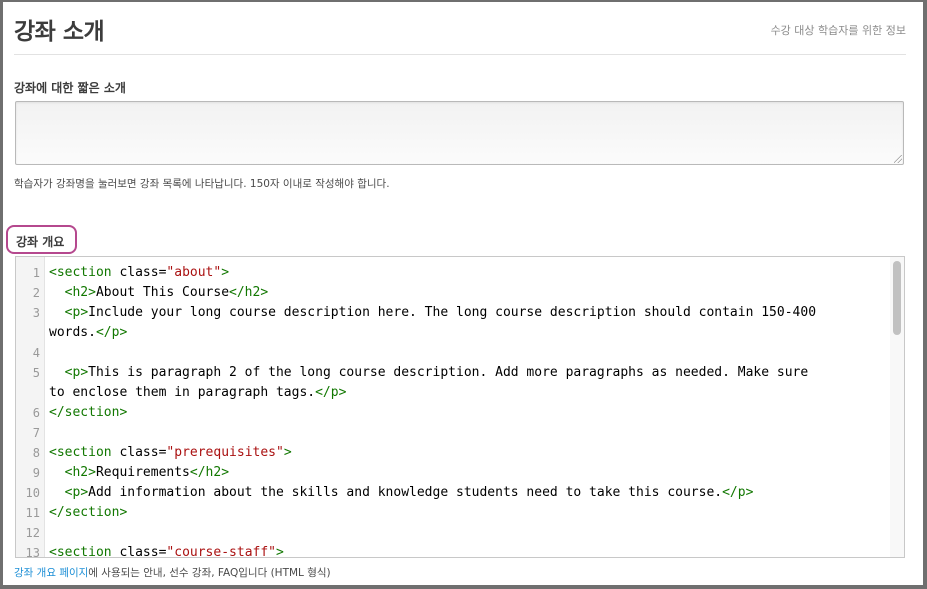 This screenshot has height=589, width=927. I want to click on code-line: 2 <h2>About This Course</h2>, so click(451, 293).